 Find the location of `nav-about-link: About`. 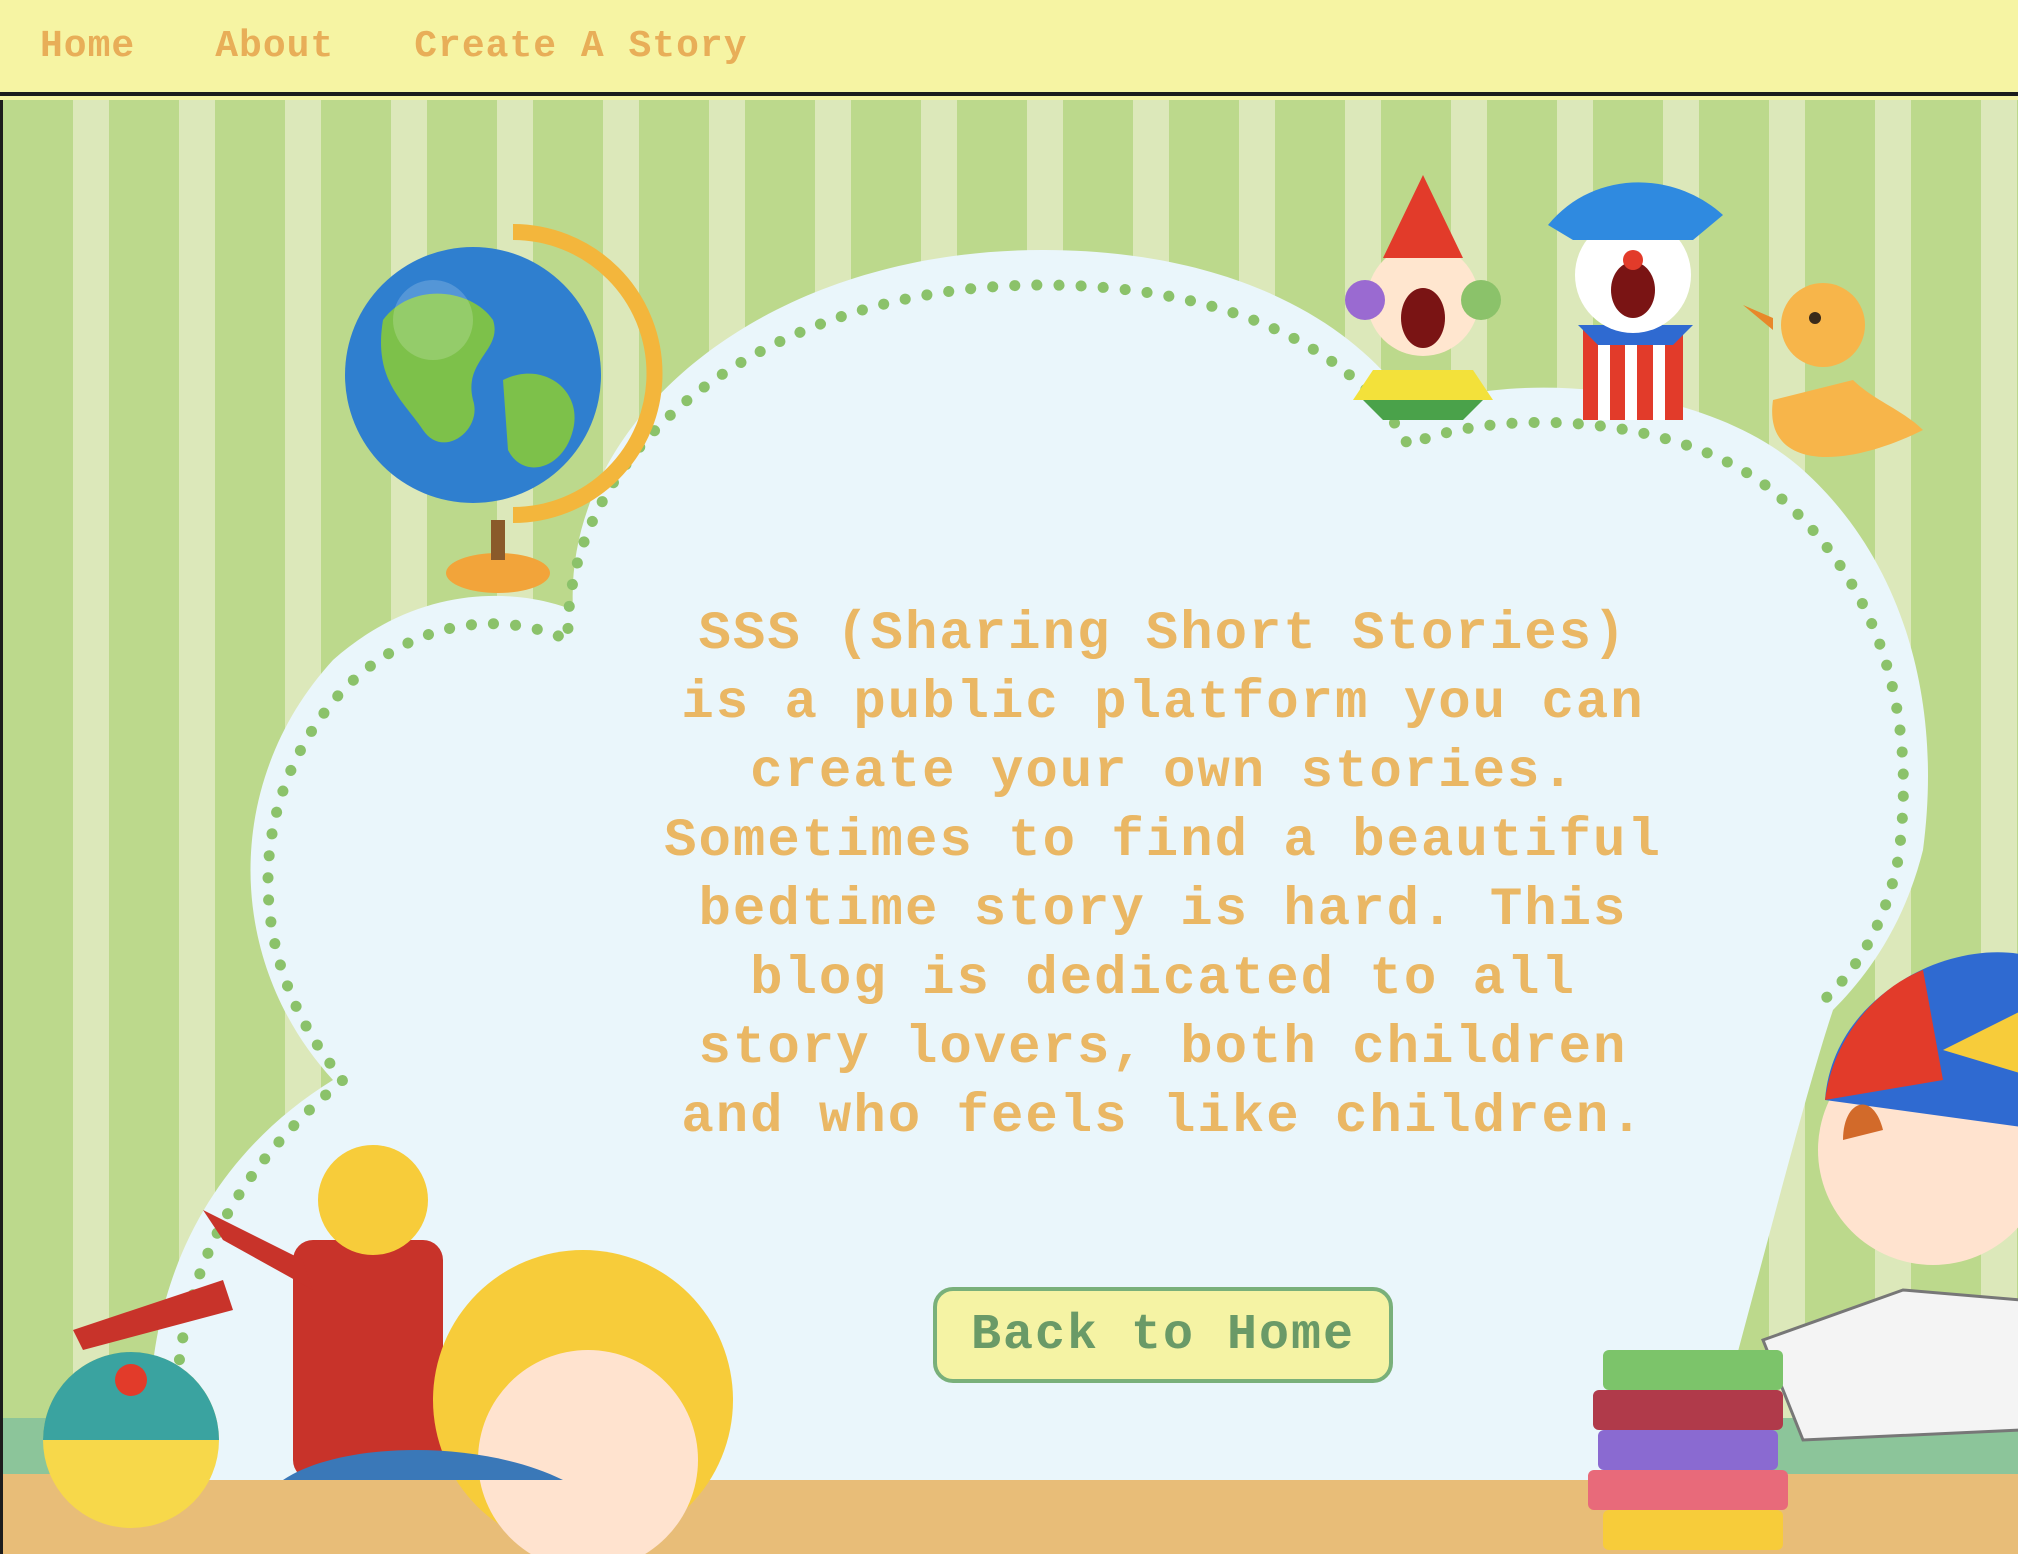

nav-about-link: About is located at coordinates (274, 46).